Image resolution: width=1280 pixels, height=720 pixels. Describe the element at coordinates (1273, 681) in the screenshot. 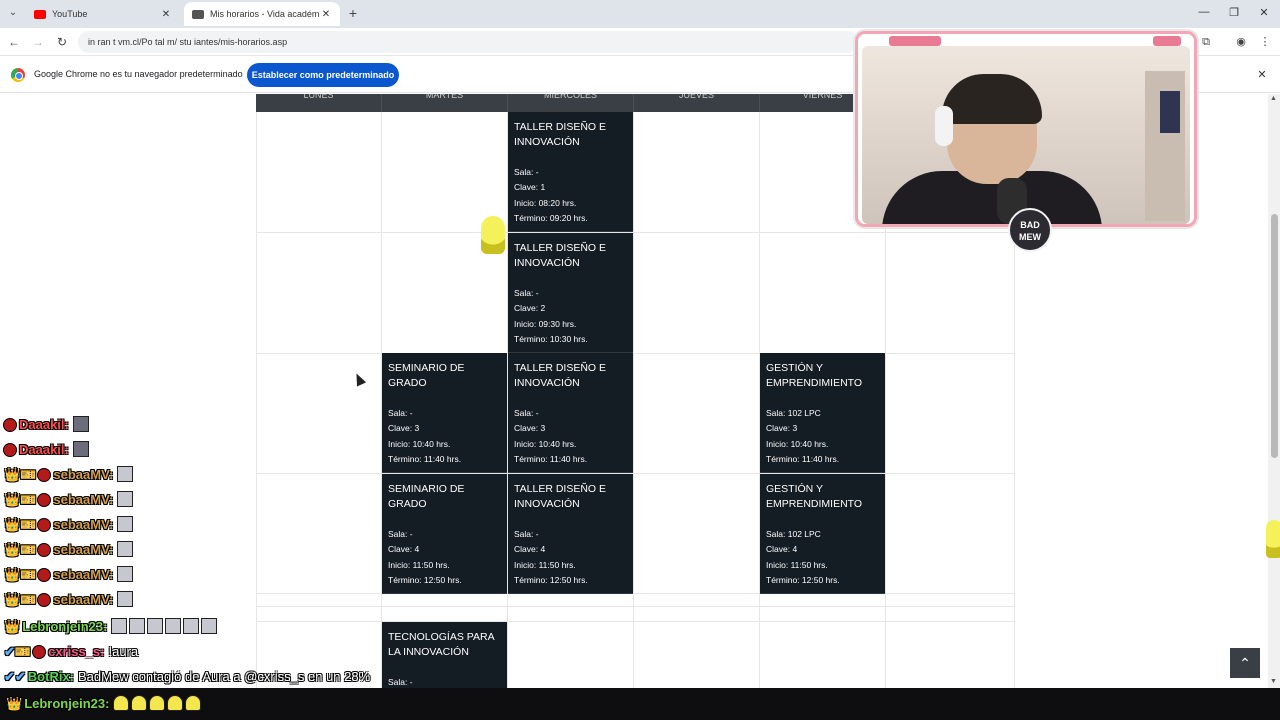

I see `scroll-down-icon: ▼` at that location.